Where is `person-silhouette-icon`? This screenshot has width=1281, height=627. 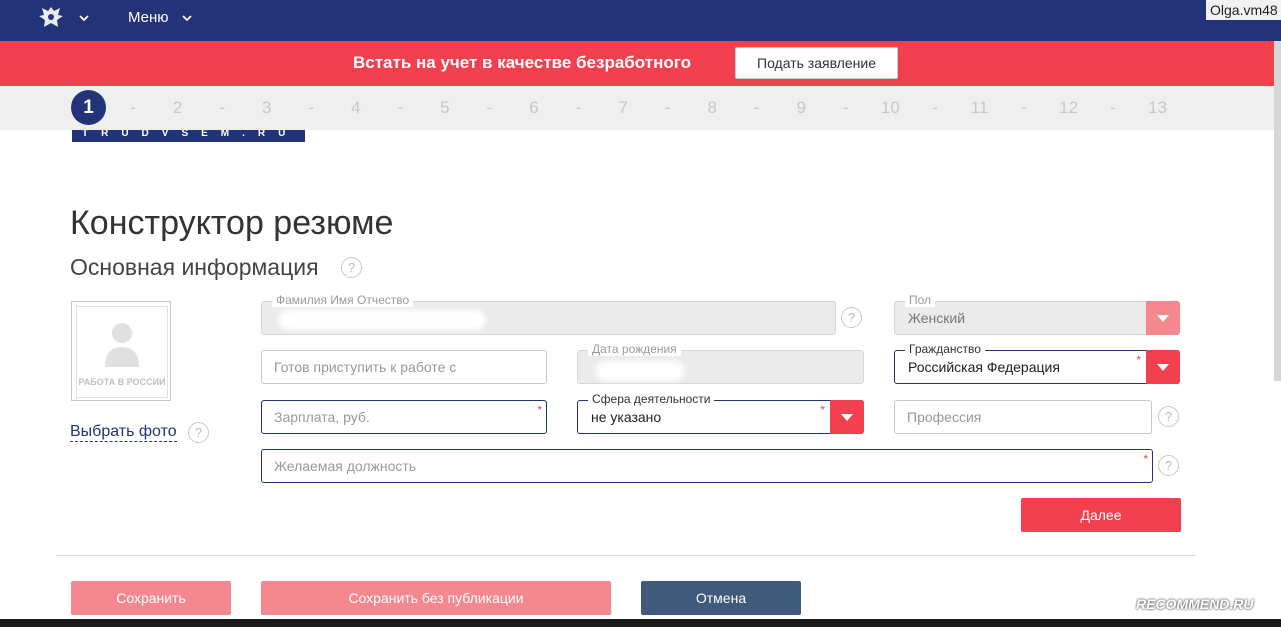
person-silhouette-icon is located at coordinates (122, 345).